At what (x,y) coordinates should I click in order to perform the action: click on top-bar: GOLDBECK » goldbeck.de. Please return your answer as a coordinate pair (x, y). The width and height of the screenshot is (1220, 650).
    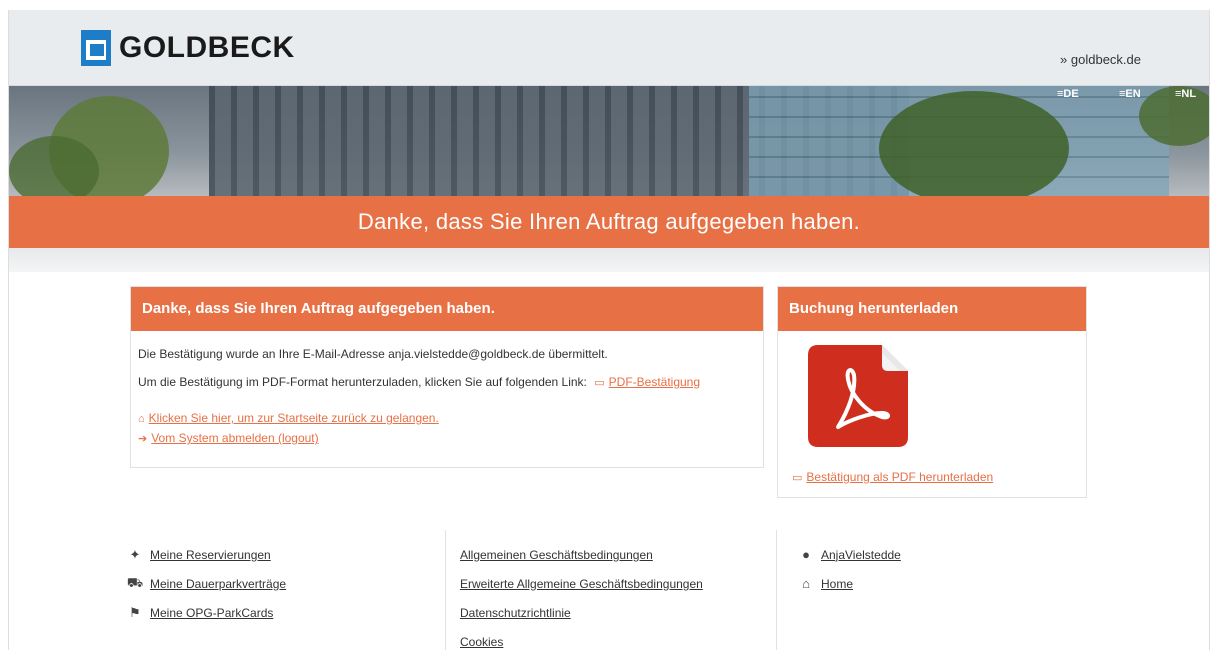
    Looking at the image, I should click on (609, 48).